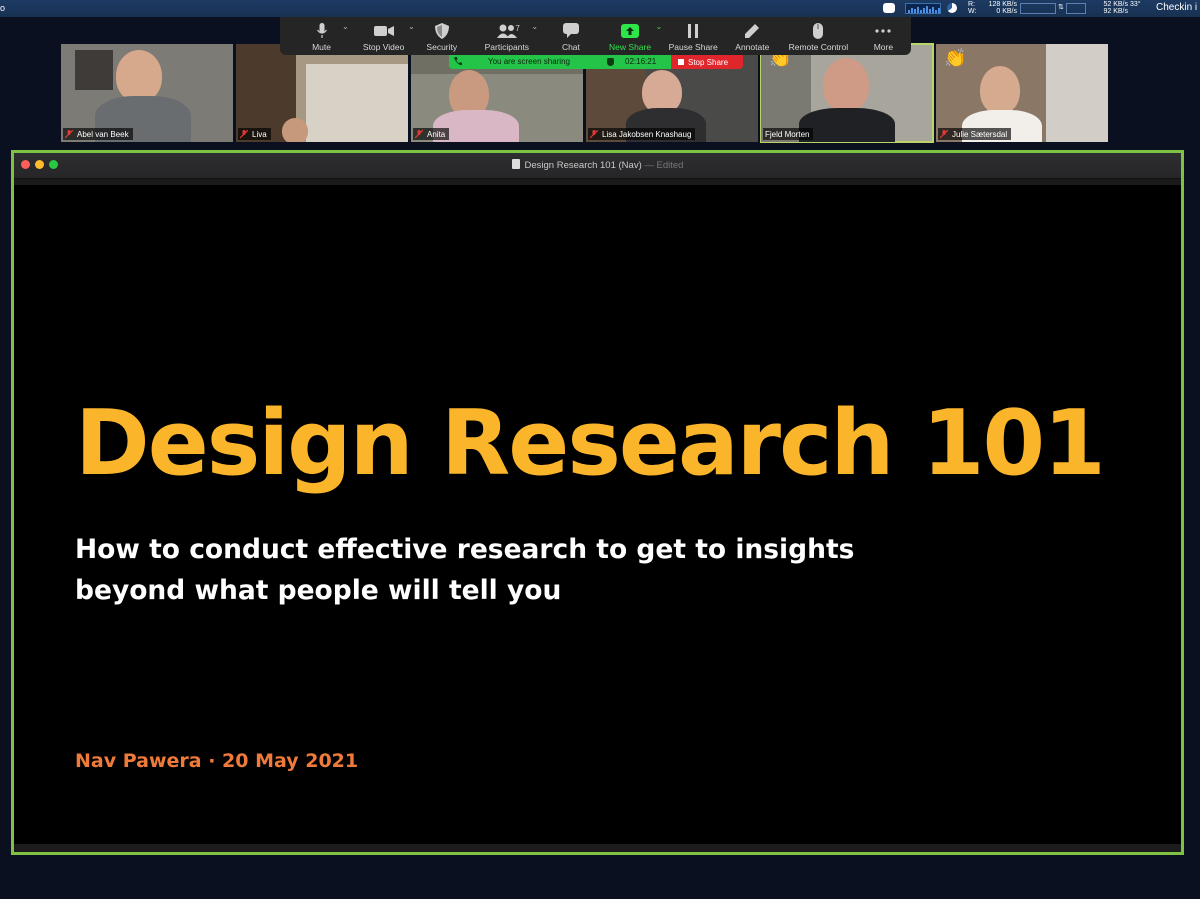 The height and width of the screenshot is (899, 1200). Describe the element at coordinates (506, 30) in the screenshot. I see `participants-icon` at that location.